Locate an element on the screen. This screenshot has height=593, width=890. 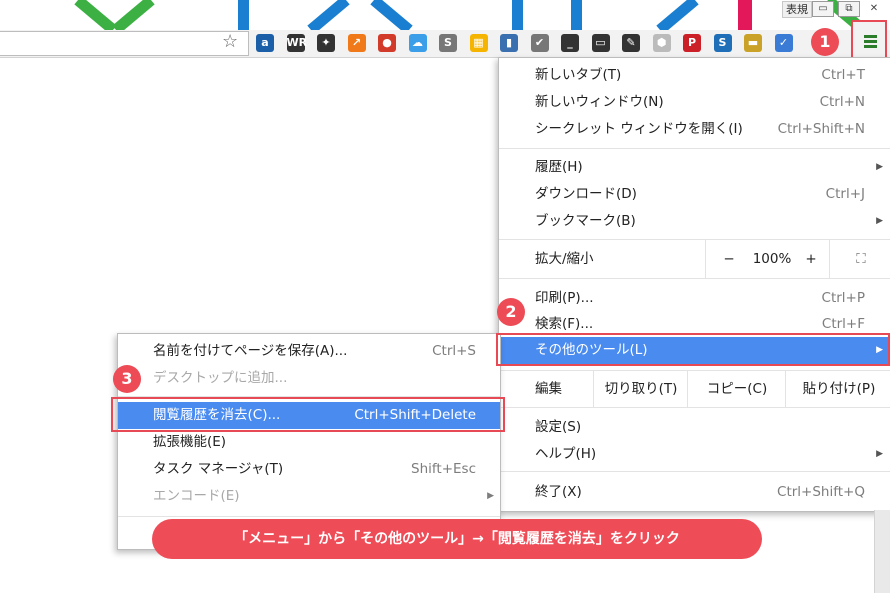
menu-item-exit: 終了(X) Ctrl+Shift+Q is located at coordinates (694, 492).